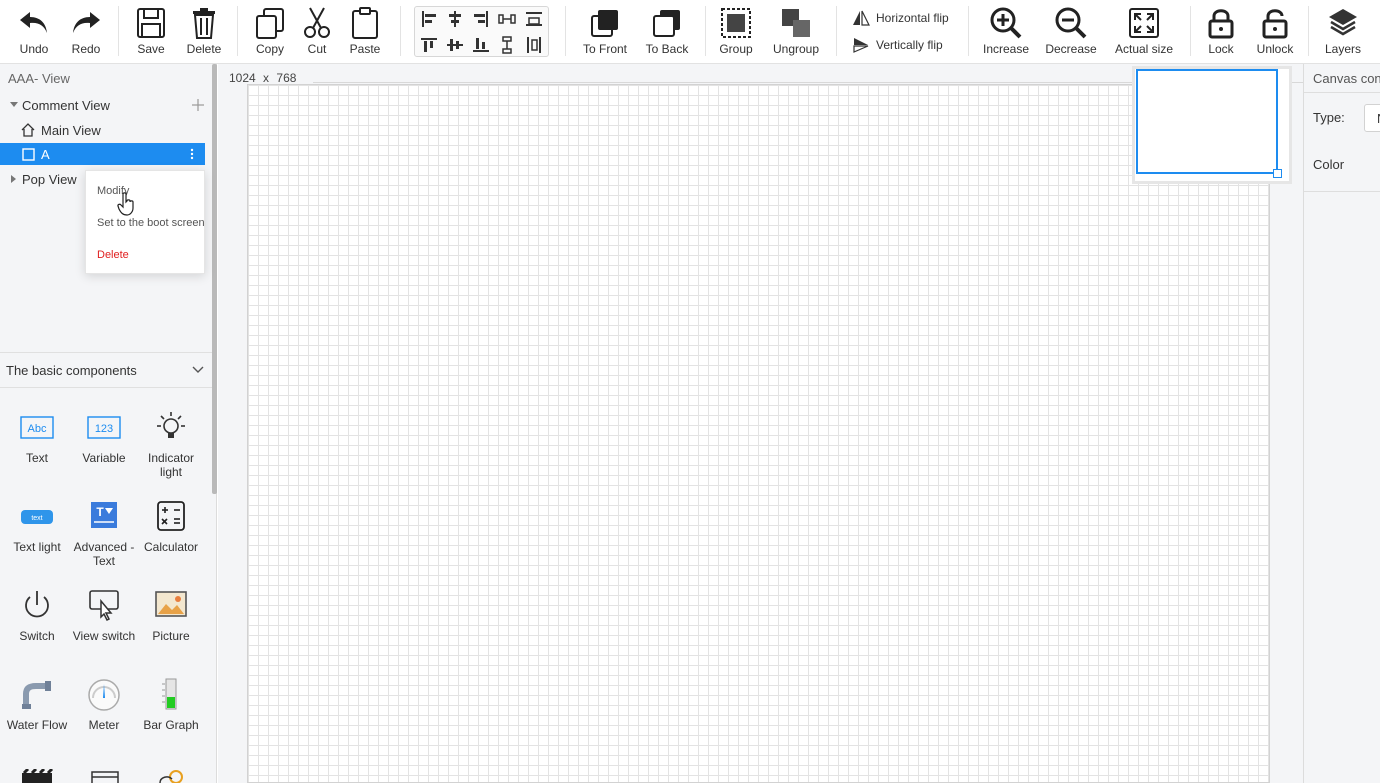 The image size is (1380, 783). Describe the element at coordinates (198, 369) in the screenshot. I see `chevron-down-icon` at that location.